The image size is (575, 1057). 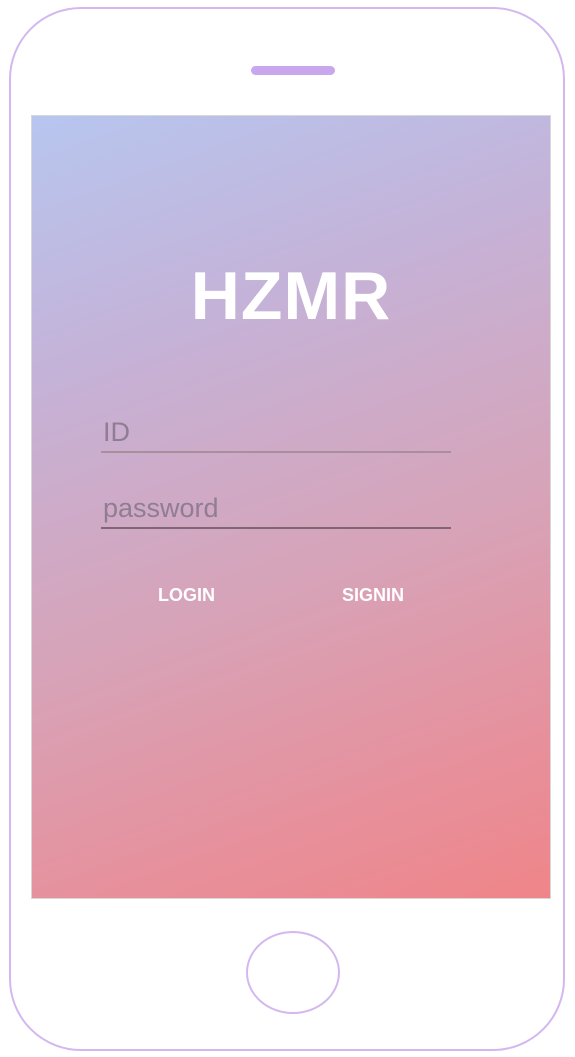 I want to click on speaker-icon, so click(x=293, y=70).